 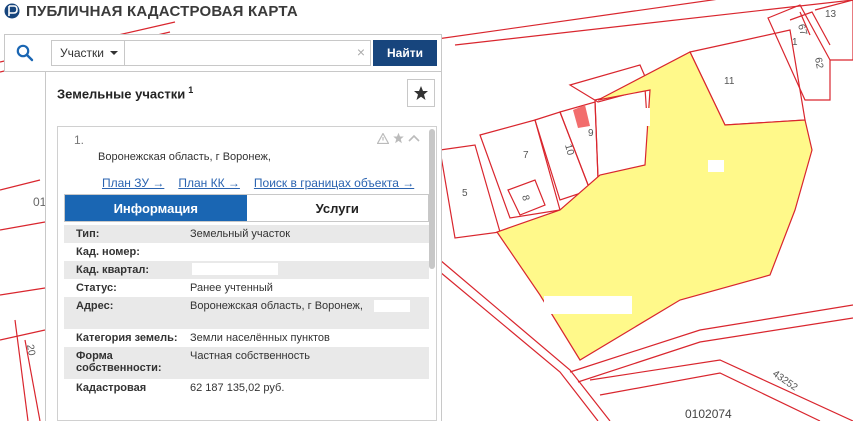 I want to click on tab-information: Информация, so click(x=156, y=208).